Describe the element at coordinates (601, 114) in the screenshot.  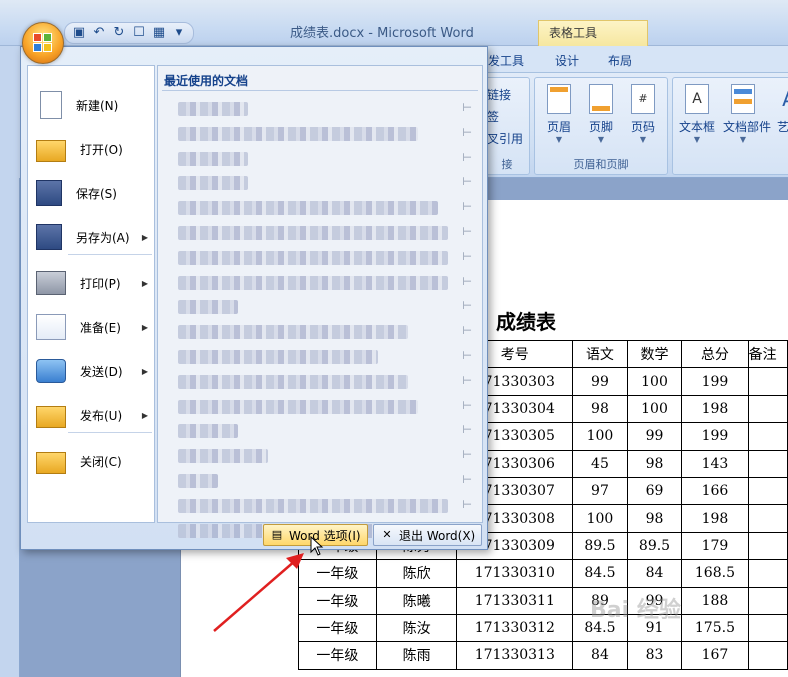
I see `footer-button: 页脚 ▼` at that location.